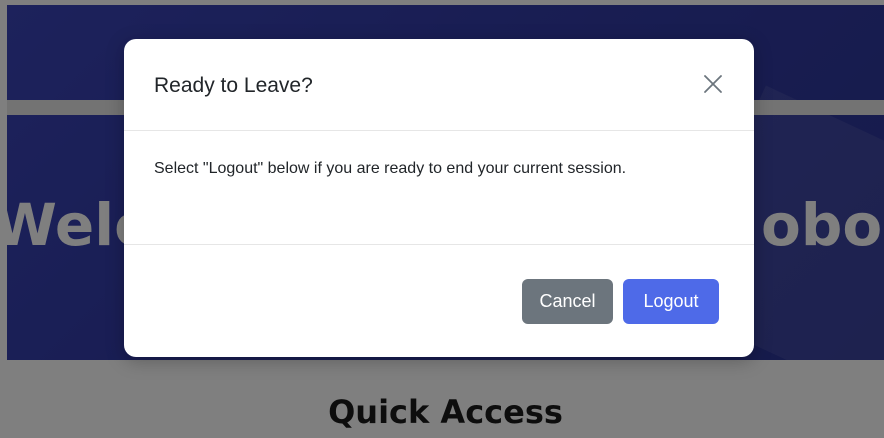 The width and height of the screenshot is (884, 438). I want to click on modal-header: Ready to Leave?, so click(439, 85).